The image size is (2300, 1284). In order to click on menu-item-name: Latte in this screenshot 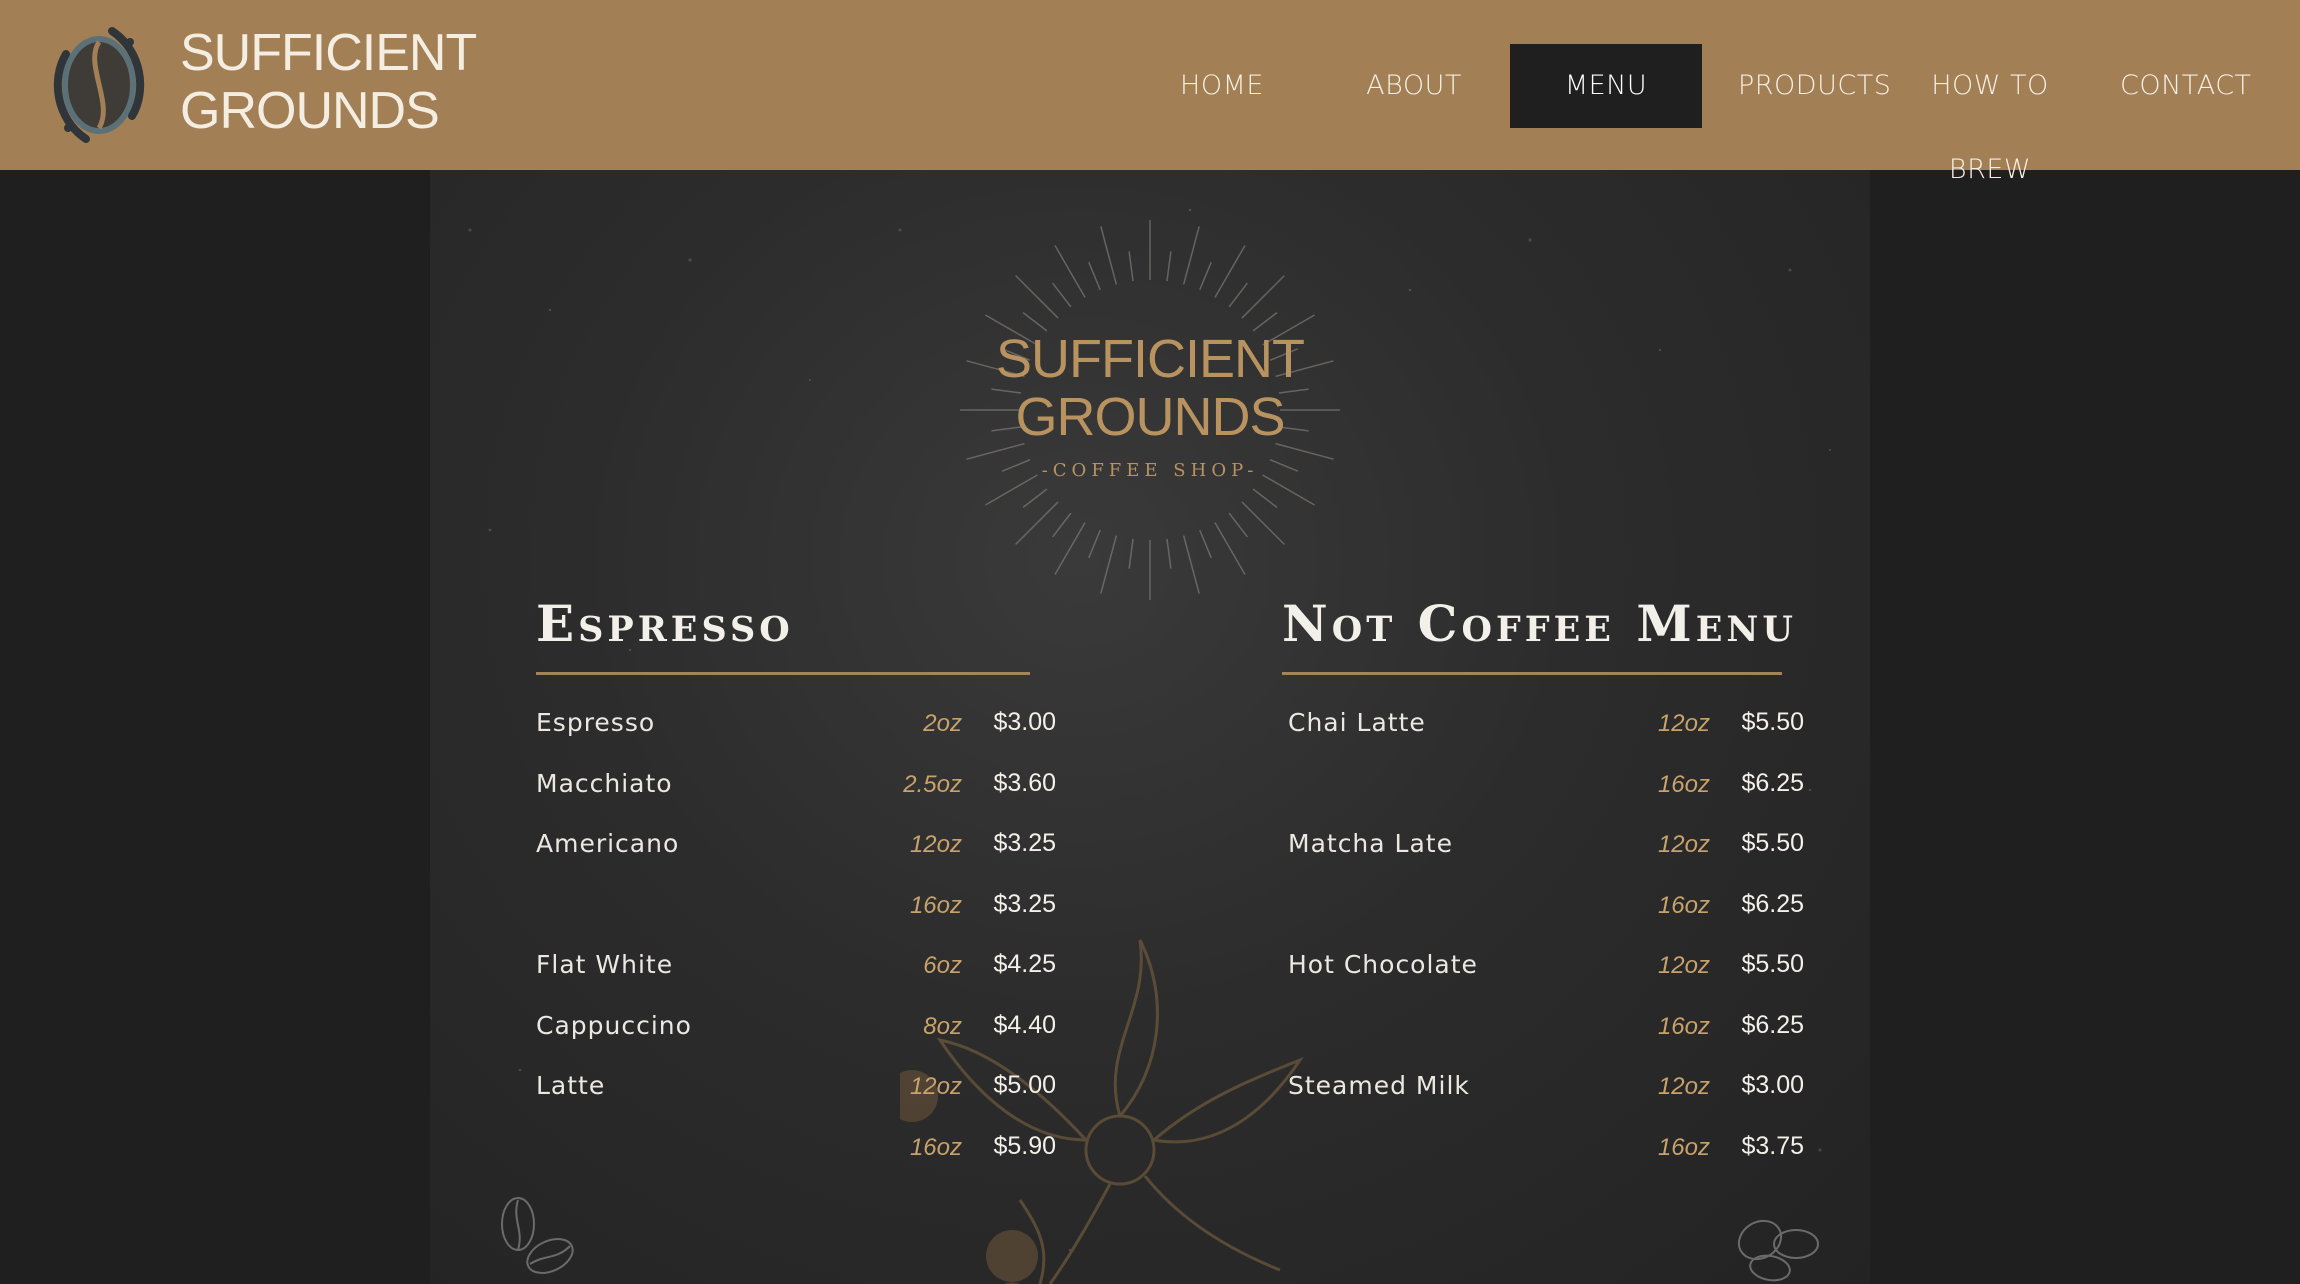, I will do `click(571, 1085)`.